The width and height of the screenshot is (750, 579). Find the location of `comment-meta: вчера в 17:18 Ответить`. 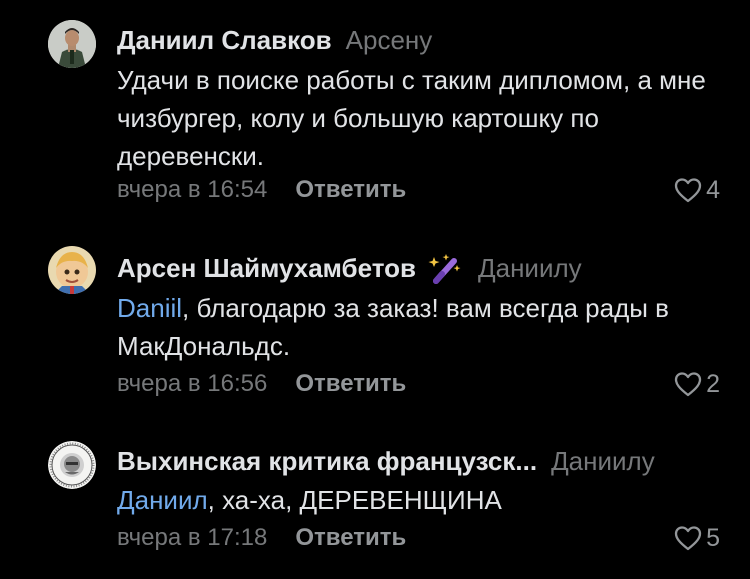

comment-meta: вчера в 17:18 Ответить is located at coordinates (261, 538).